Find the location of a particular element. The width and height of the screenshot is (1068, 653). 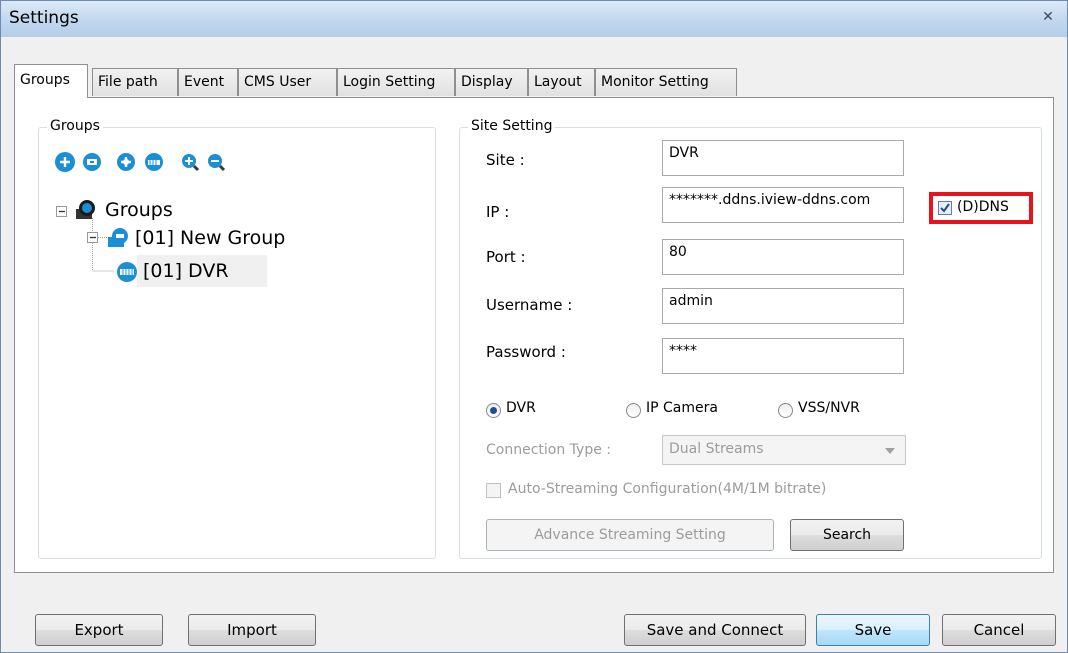

radio-vss-nvr is located at coordinates (785, 410).